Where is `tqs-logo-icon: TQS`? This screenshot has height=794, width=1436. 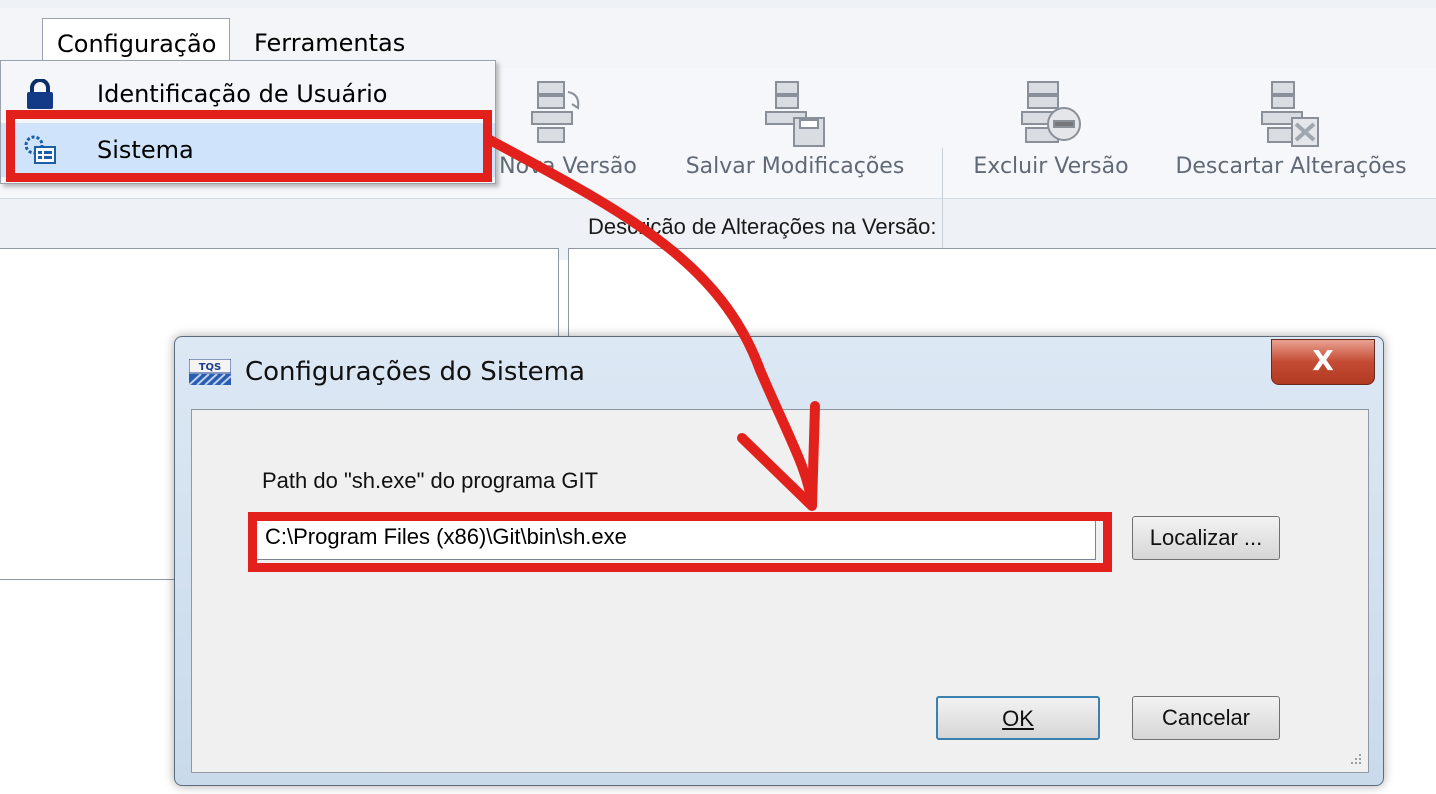 tqs-logo-icon: TQS is located at coordinates (210, 372).